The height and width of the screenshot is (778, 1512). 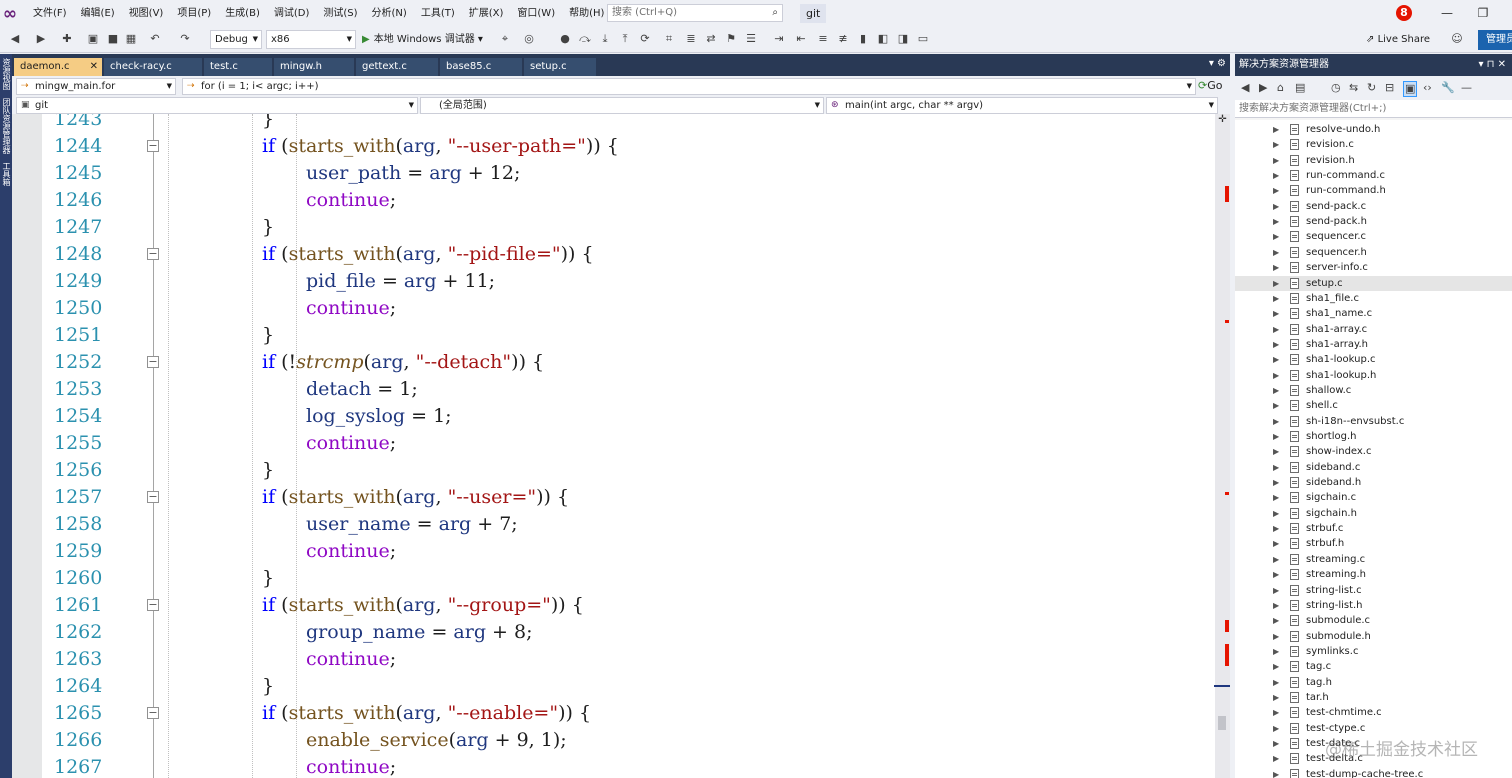 What do you see at coordinates (1373, 559) in the screenshot?
I see `tree-file-item: ▶ streaming.c` at bounding box center [1373, 559].